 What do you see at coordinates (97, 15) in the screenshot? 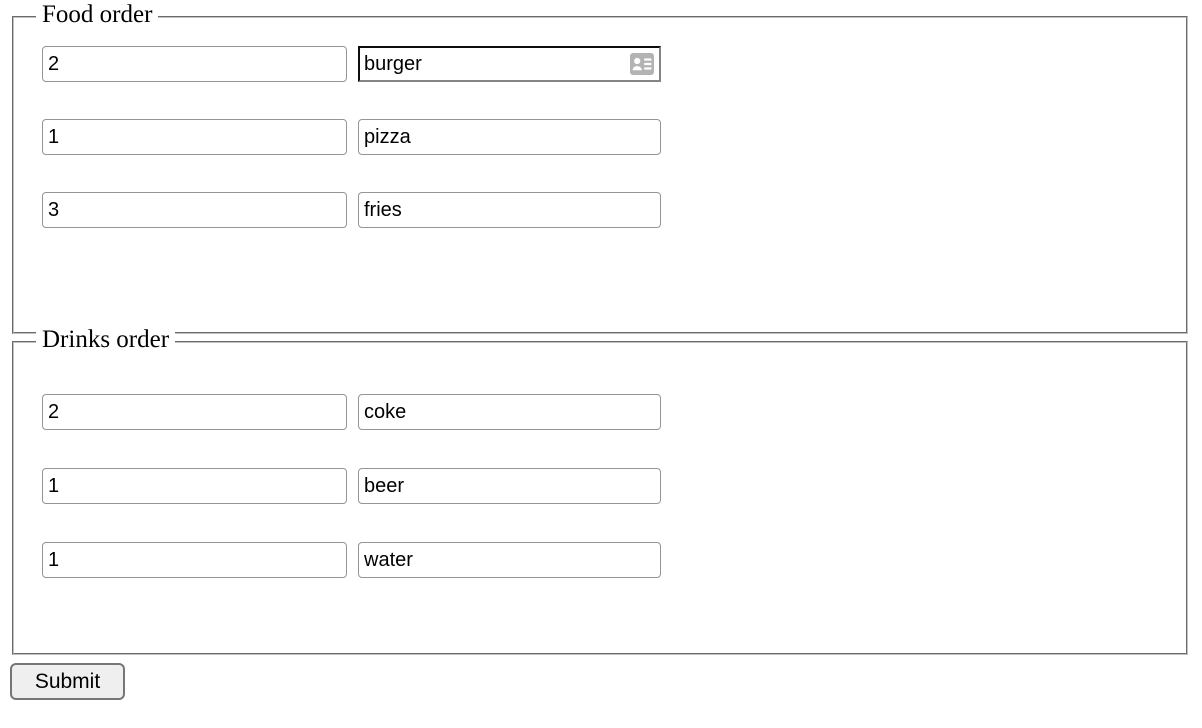
I see `fieldset-legend-food-order: Food order` at bounding box center [97, 15].